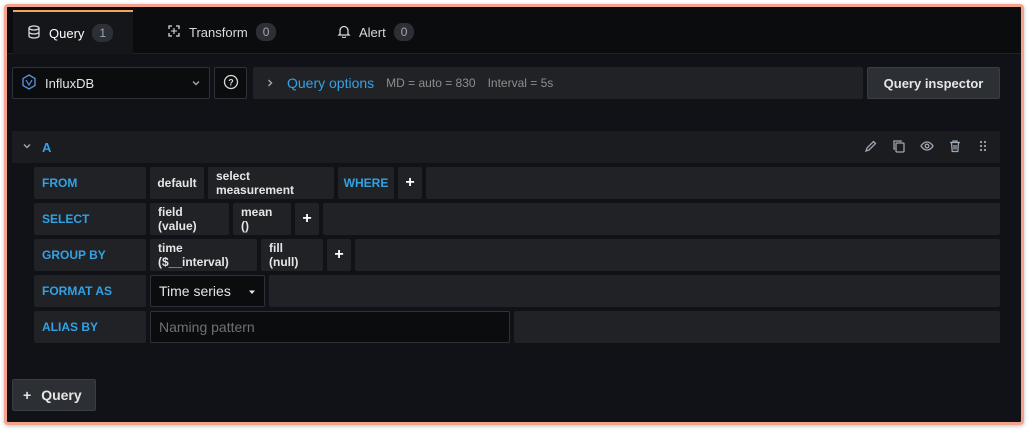  I want to click on tab-alert-count: 0, so click(404, 32).